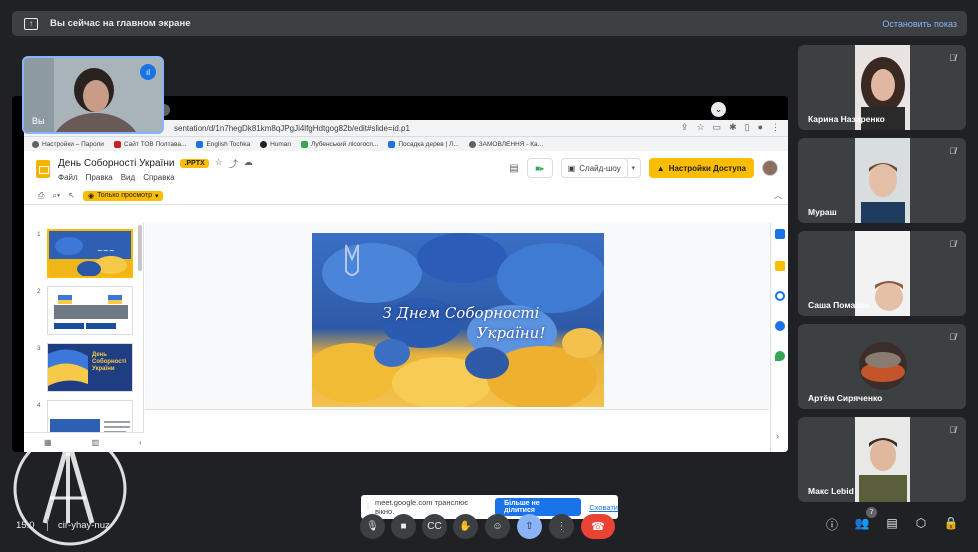 This screenshot has width=978, height=552. Describe the element at coordinates (465, 526) in the screenshot. I see `raise-hand-button: ✋` at that location.